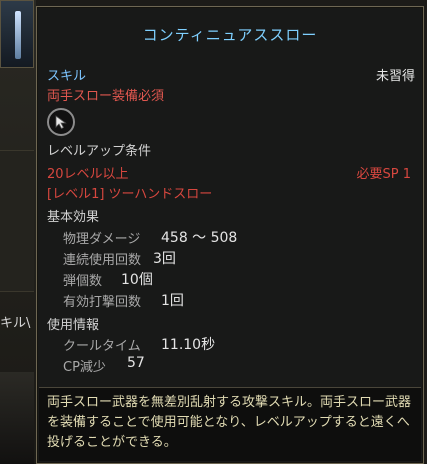 This screenshot has height=464, width=427. I want to click on usage-info-header: 使用情報, so click(73, 325).